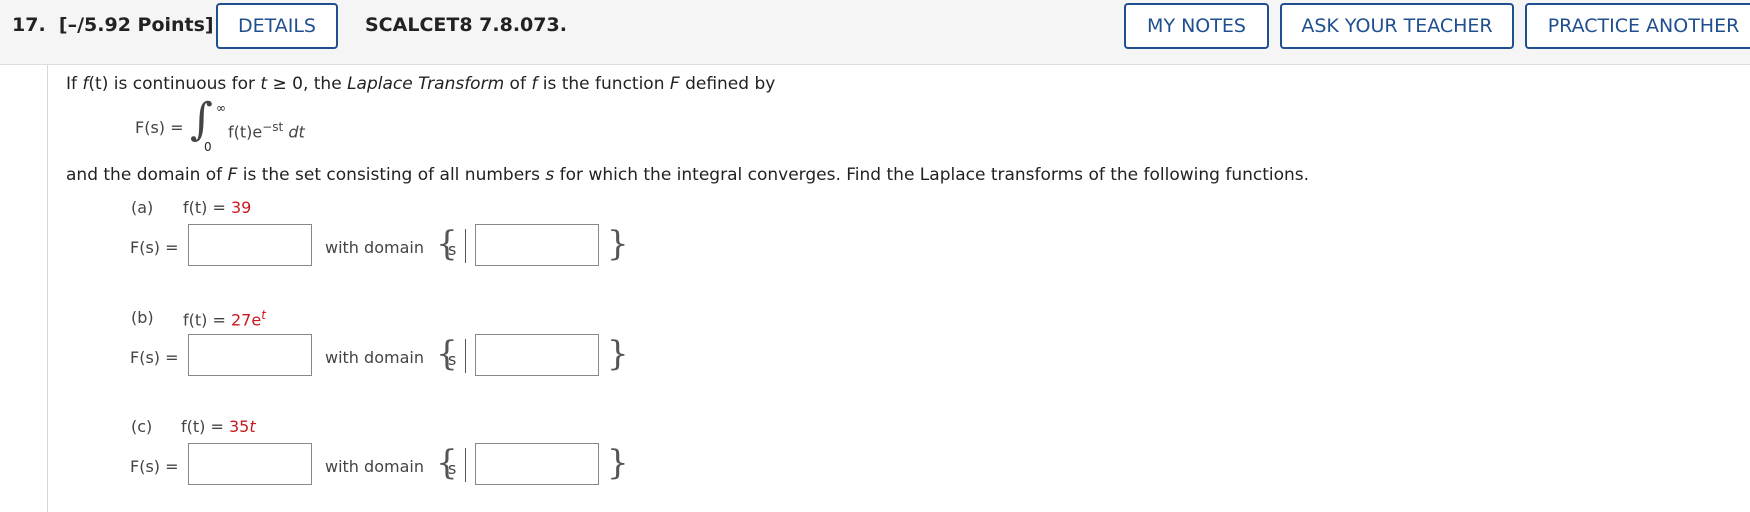 Image resolution: width=1750 pixels, height=512 pixels. I want to click on part-c-function: f(t) = 35t, so click(218, 426).